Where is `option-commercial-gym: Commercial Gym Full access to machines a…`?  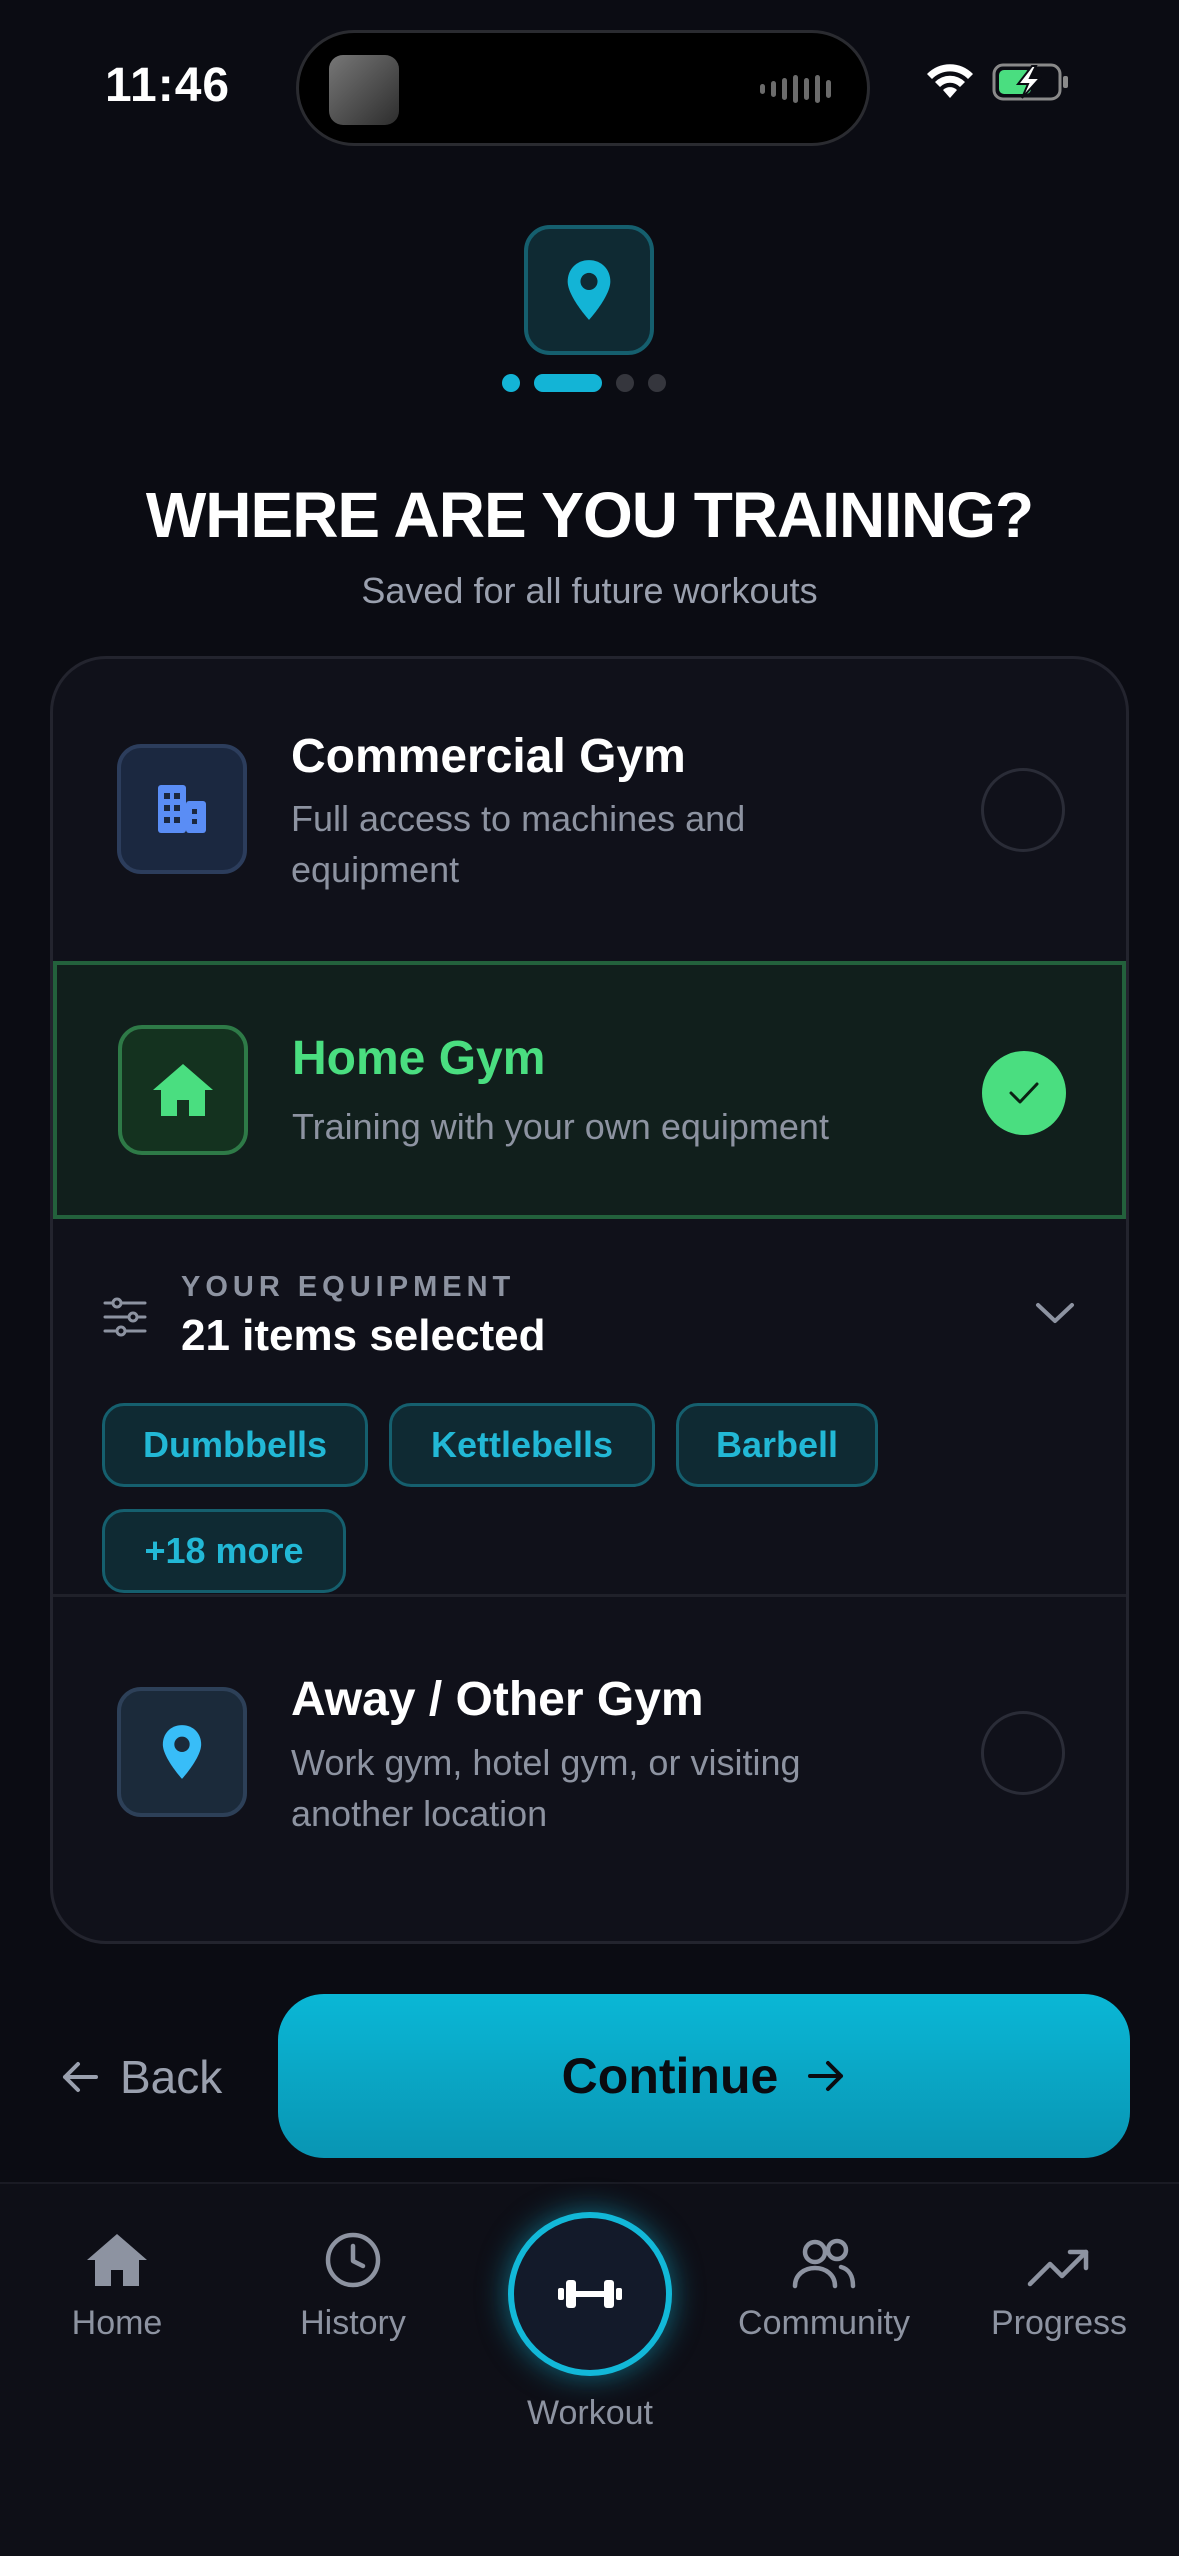
option-commercial-gym: Commercial Gym Full access to machines a… is located at coordinates (589, 810).